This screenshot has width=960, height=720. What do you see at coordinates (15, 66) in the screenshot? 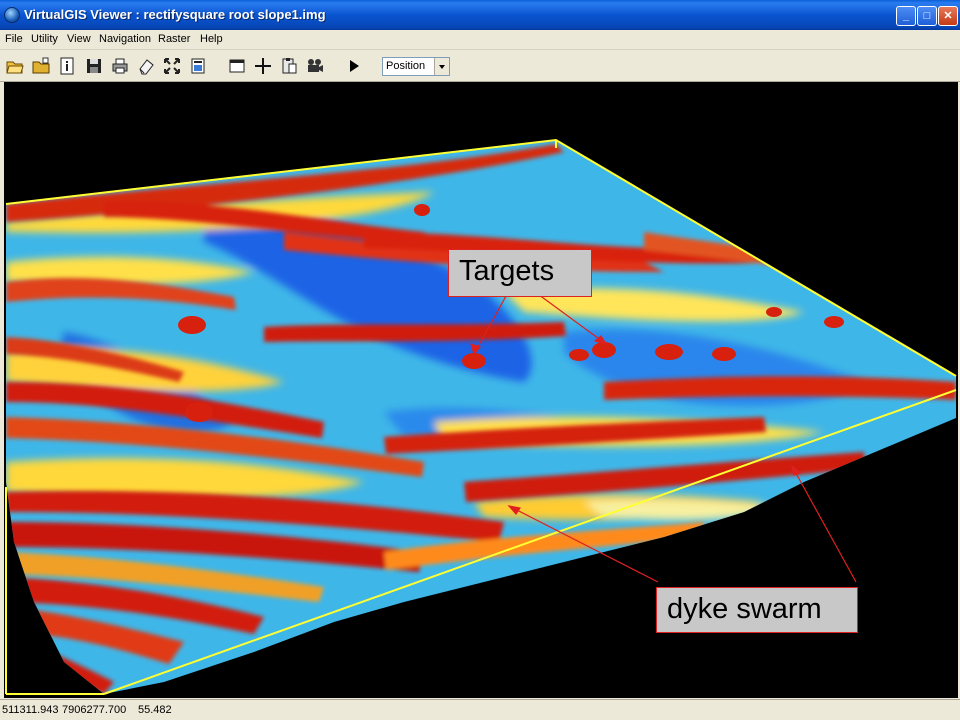
I see `open-folder-icon` at bounding box center [15, 66].